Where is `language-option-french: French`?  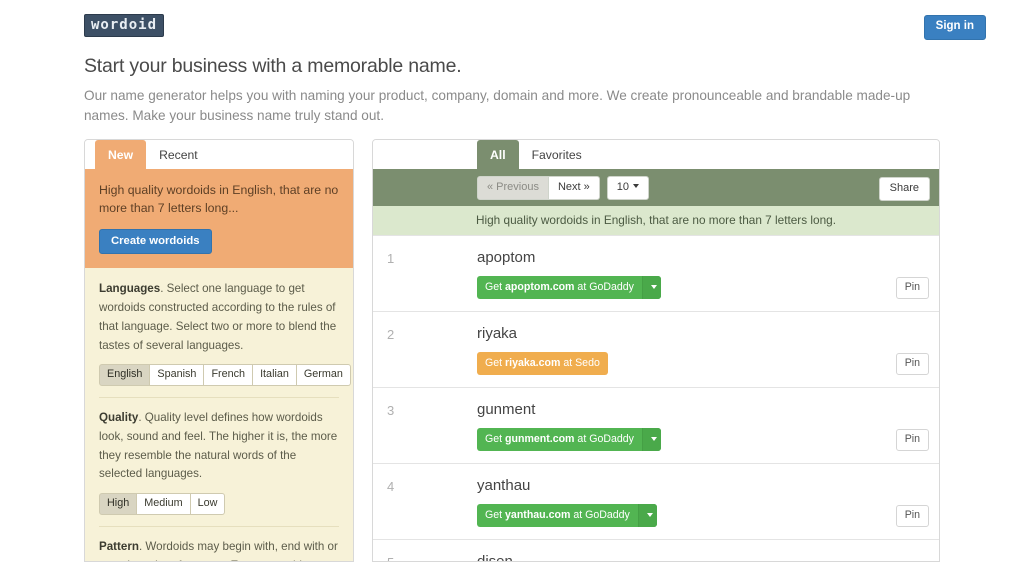 language-option-french: French is located at coordinates (229, 375).